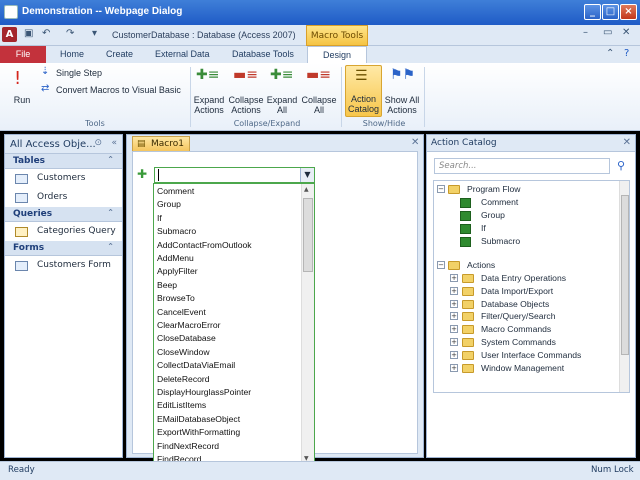 The image size is (640, 480). Describe the element at coordinates (161, 144) in the screenshot. I see `tab-macro1: ▤ Macro1` at that location.